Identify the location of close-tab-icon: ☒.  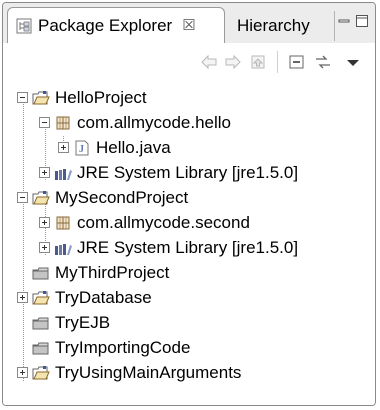
(188, 25).